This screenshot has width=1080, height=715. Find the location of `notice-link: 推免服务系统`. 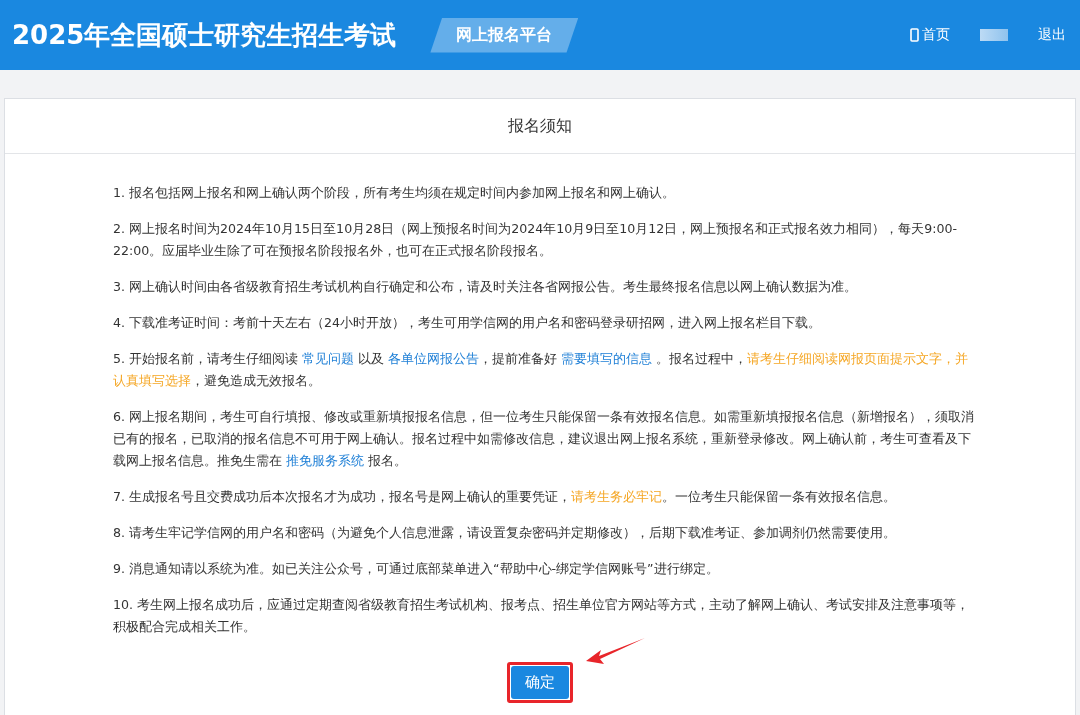

notice-link: 推免服务系统 is located at coordinates (325, 460).